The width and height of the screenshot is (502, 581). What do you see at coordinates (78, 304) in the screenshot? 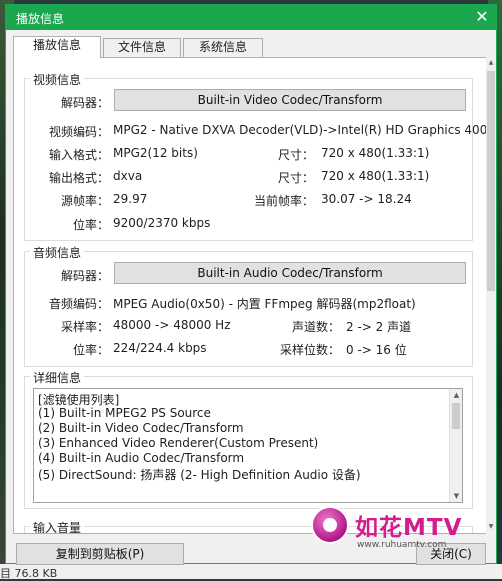
I see `audio-codec-label: 音频编码：` at bounding box center [78, 304].